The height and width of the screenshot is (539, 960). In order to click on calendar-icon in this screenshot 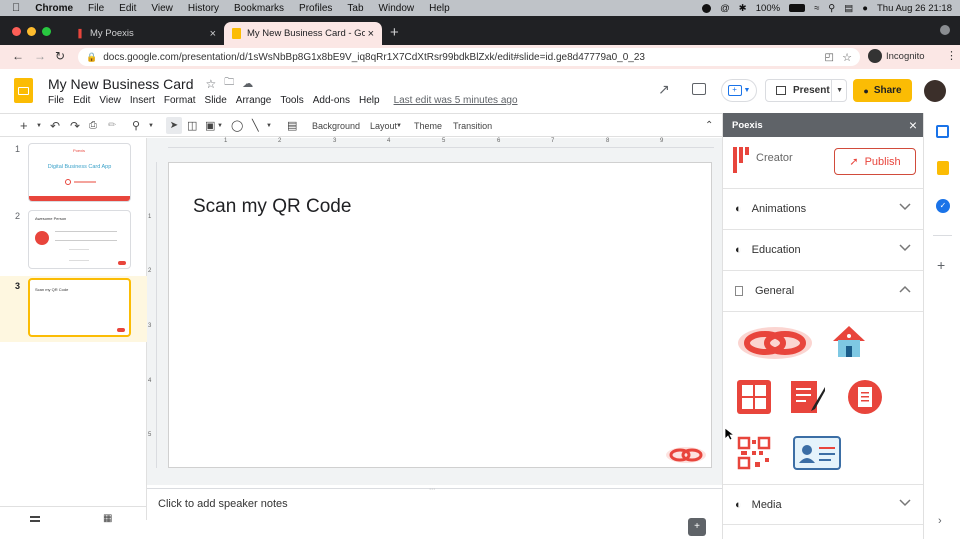, I will do `click(942, 131)`.